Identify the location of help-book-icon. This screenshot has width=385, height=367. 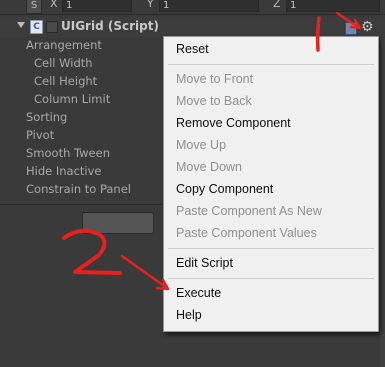
(351, 28).